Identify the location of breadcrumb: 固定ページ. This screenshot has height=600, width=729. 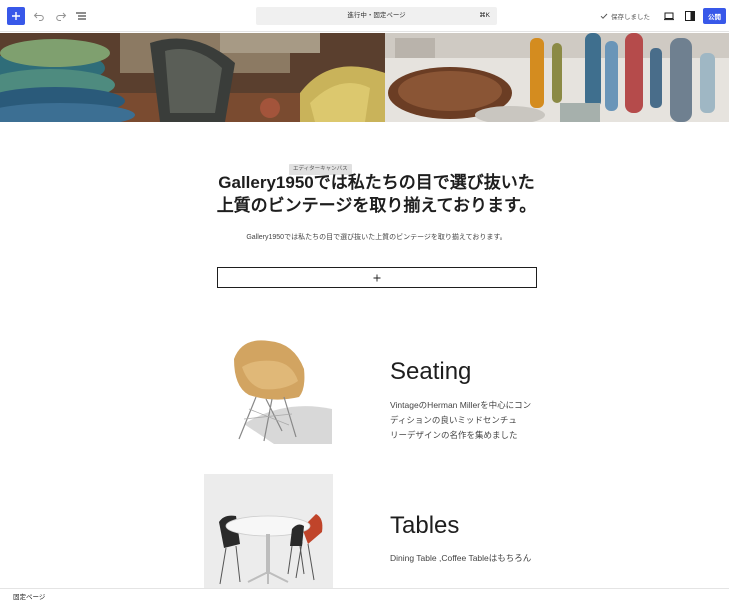
(29, 595).